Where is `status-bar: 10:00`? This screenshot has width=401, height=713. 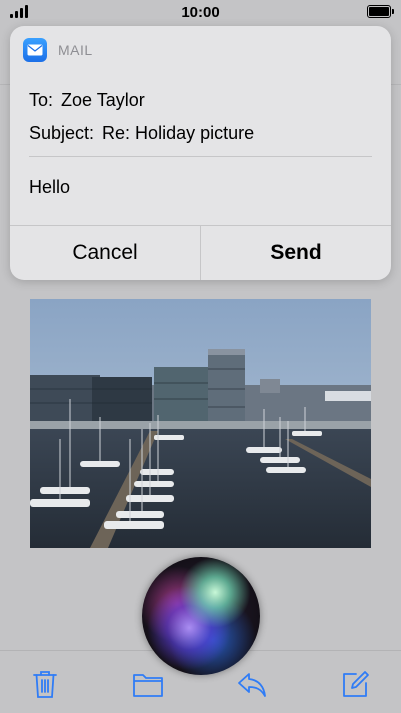
status-bar: 10:00 is located at coordinates (200, 12).